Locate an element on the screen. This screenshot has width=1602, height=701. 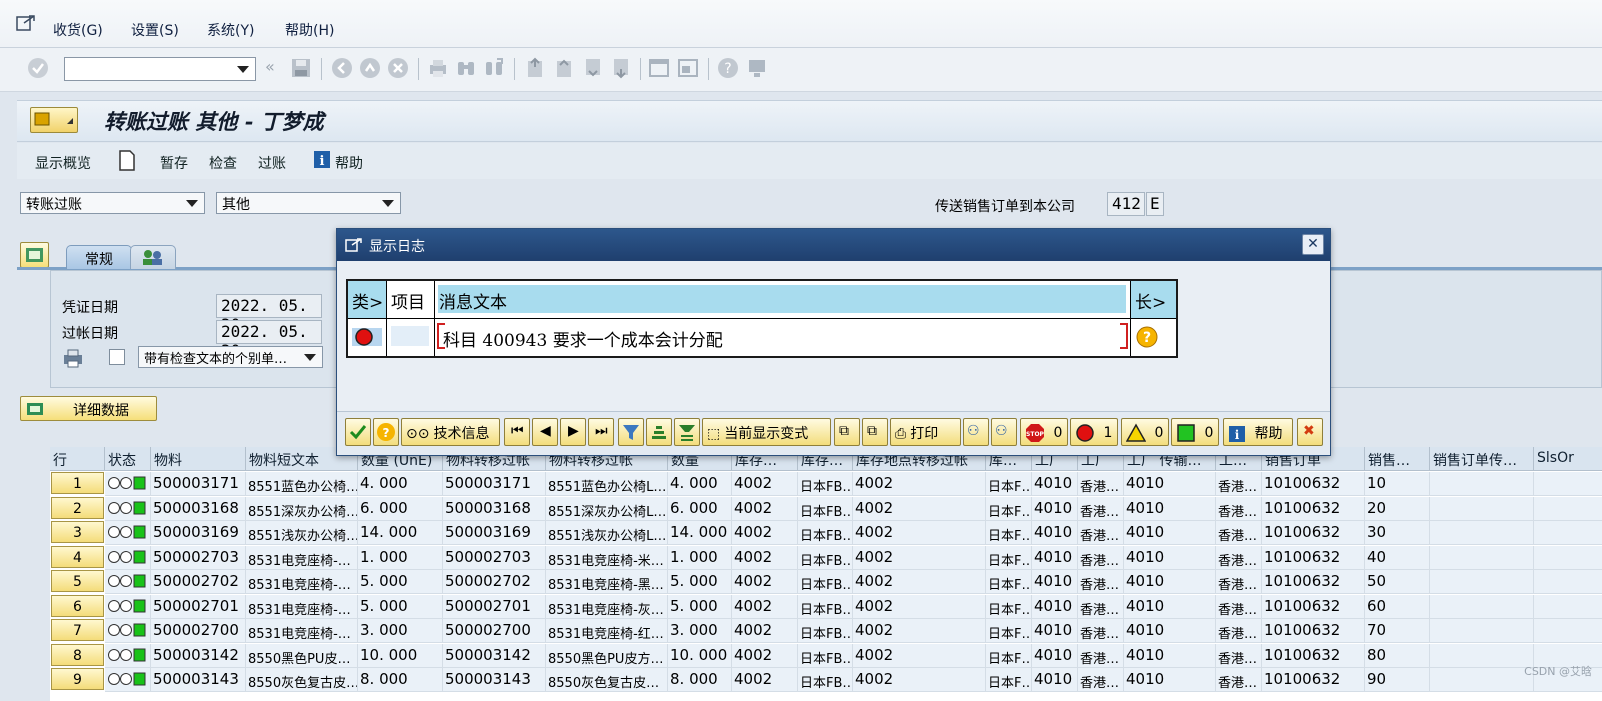
stop-filter-button: STOP 0 is located at coordinates (1044, 432).